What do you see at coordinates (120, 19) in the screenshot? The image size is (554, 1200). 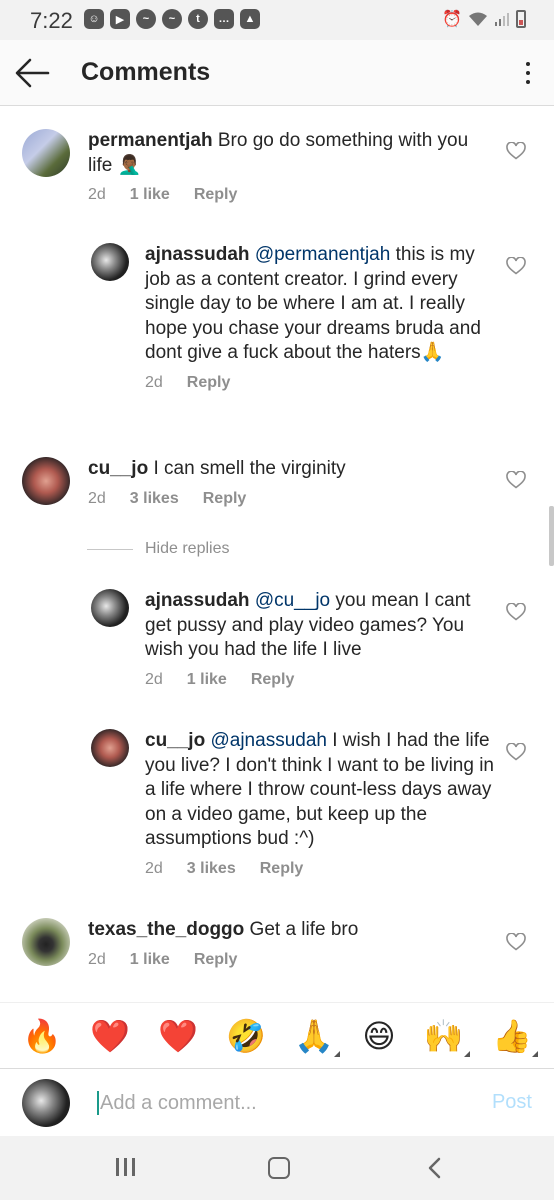 I see `youtube-icon: ▶` at bounding box center [120, 19].